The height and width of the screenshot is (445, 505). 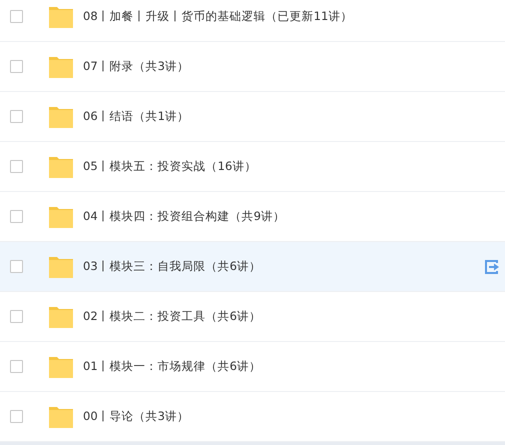 I want to click on folder-name: 00丨导论（共3讲）, so click(x=136, y=416).